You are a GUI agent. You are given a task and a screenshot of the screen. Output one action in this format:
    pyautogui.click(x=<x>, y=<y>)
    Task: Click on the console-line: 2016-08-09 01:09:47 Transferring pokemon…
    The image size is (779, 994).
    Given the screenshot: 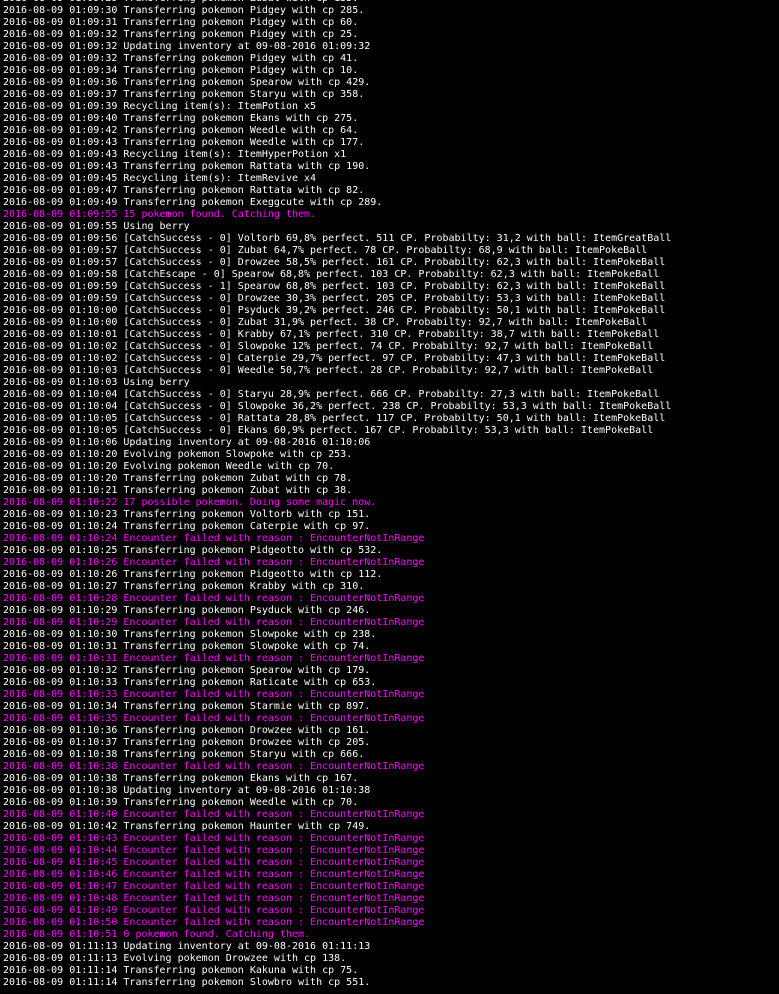 What is the action you would take?
    pyautogui.click(x=184, y=190)
    